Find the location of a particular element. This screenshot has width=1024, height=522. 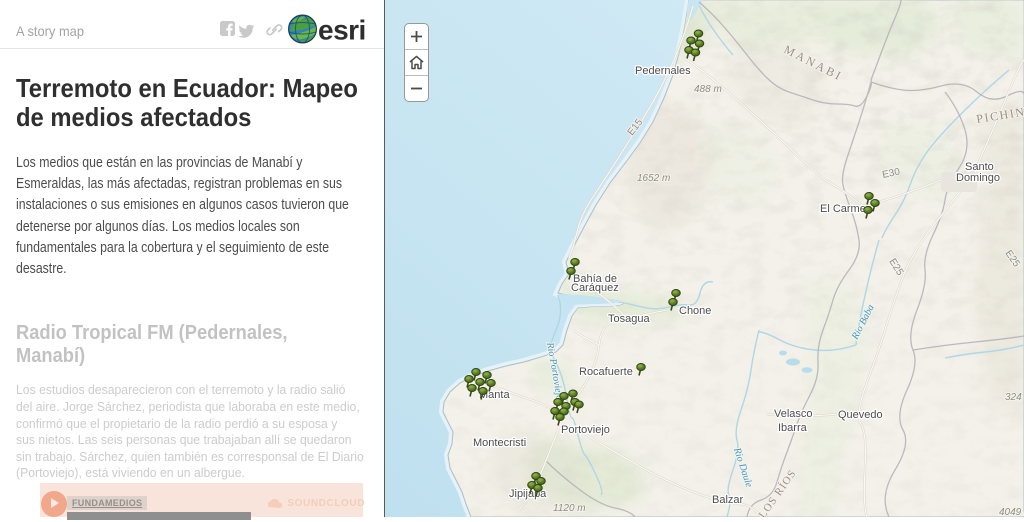

svg-text: Pedernales is located at coordinates (663, 71).